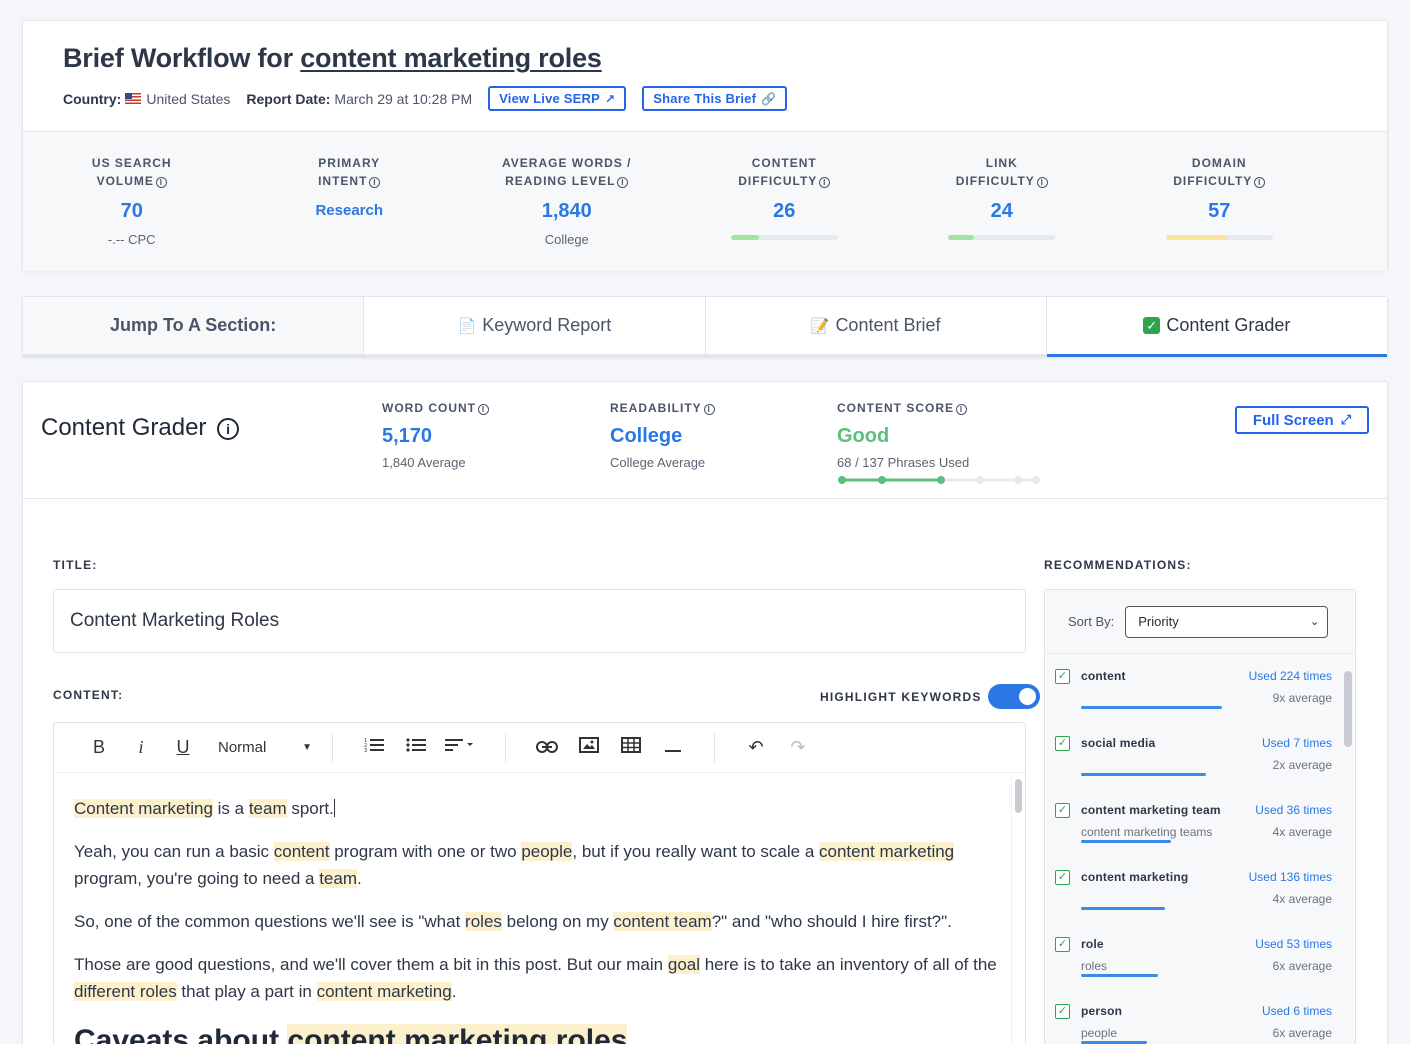 This screenshot has width=1410, height=1044. Describe the element at coordinates (1200, 702) in the screenshot. I see `recommendation-item: ✓ content Used 224 times 9x average` at that location.